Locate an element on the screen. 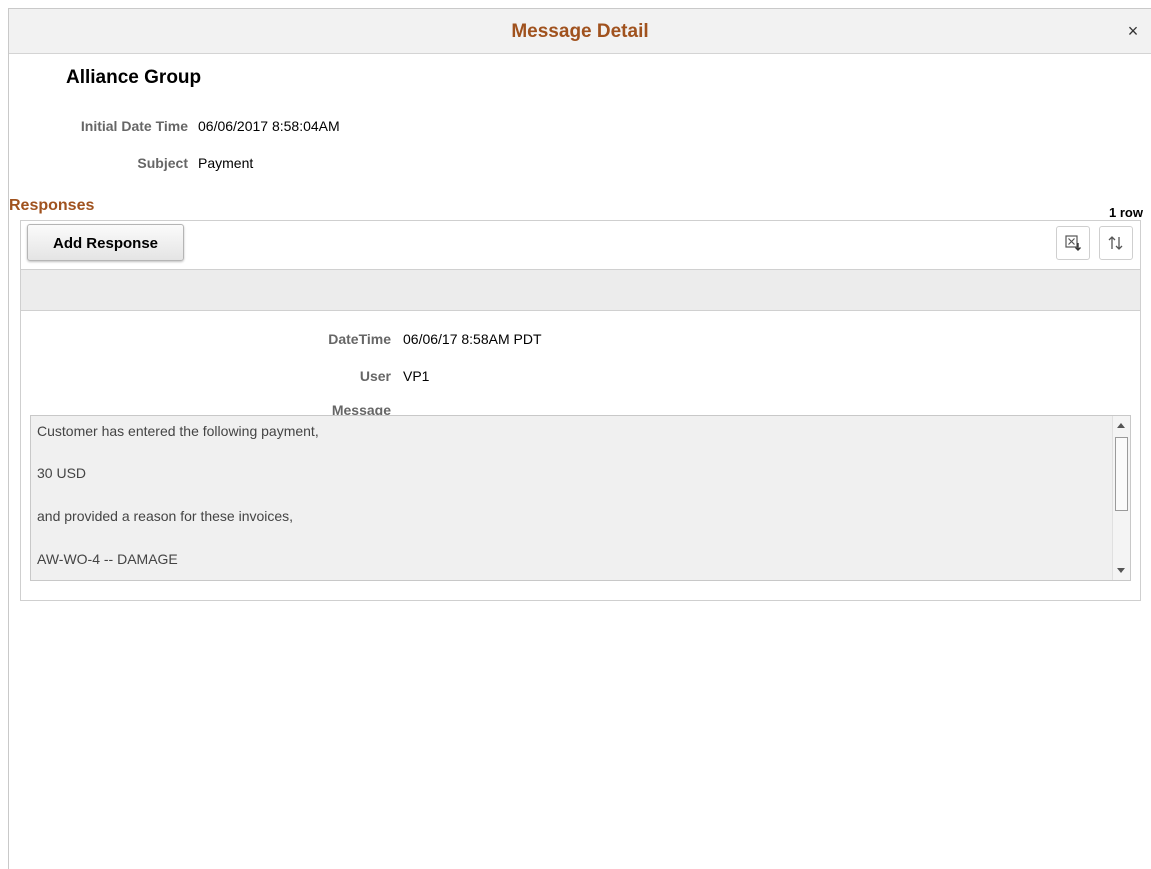 This screenshot has height=869, width=1151. dialog-title: Message Detail is located at coordinates (580, 31).